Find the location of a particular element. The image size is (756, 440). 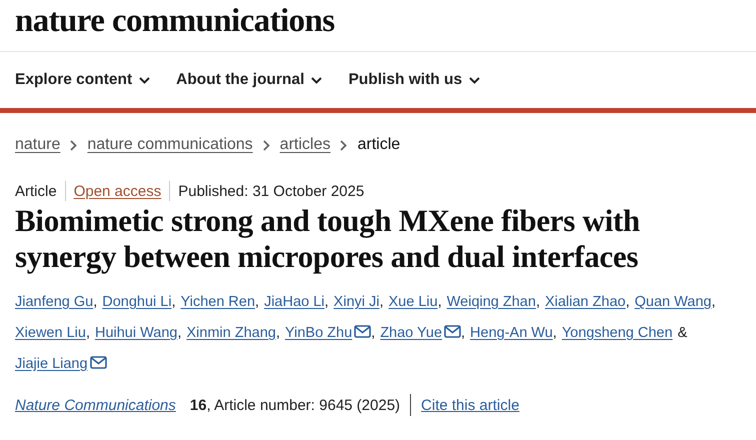

author-link: Xinyi Ji is located at coordinates (357, 302).